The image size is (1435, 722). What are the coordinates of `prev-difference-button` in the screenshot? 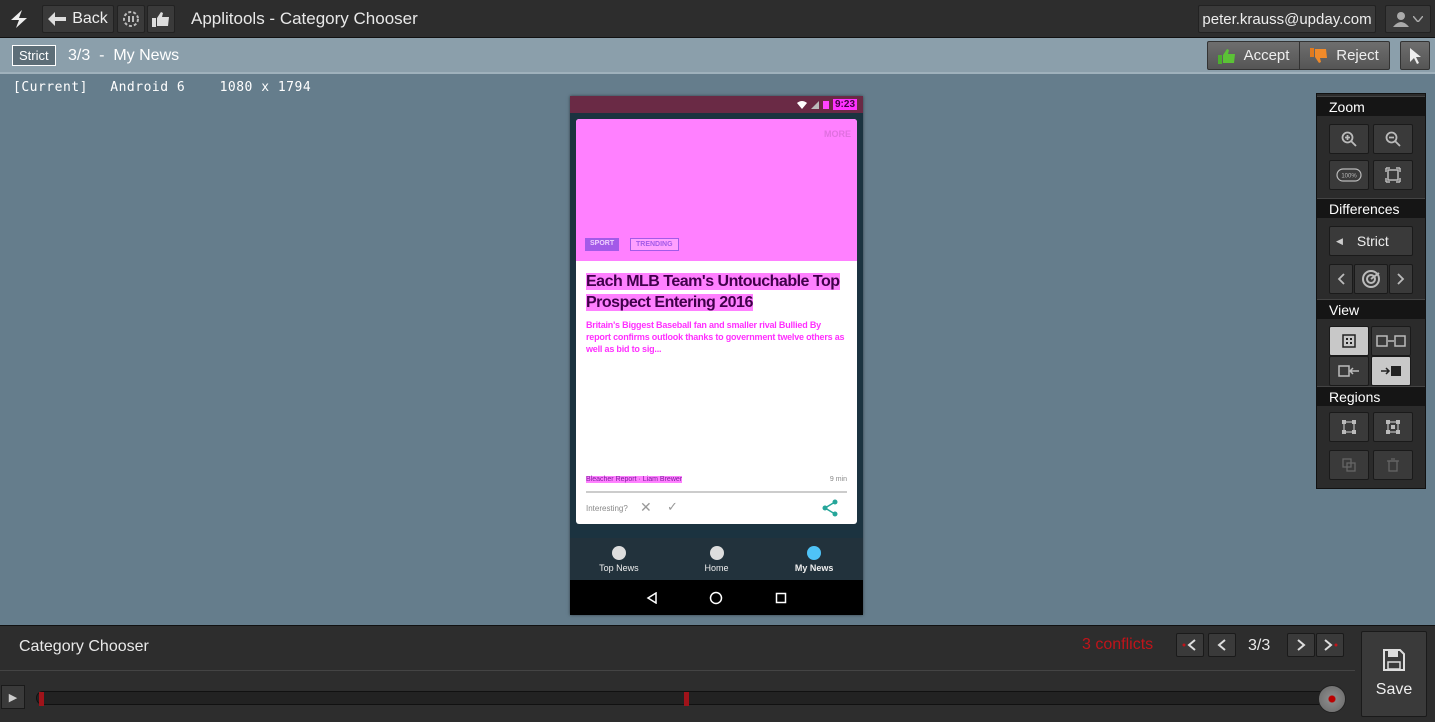 It's located at (1341, 279).